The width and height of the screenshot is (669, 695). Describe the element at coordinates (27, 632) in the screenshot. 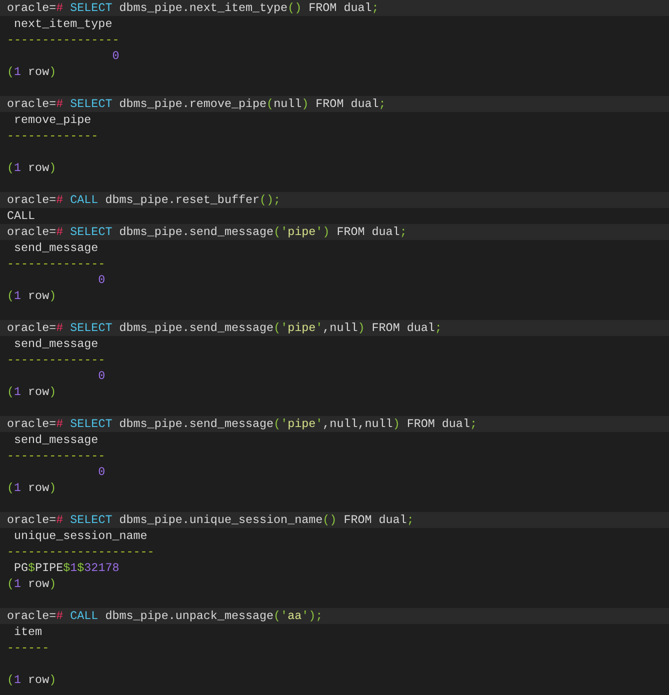

I see `column-header: item` at that location.